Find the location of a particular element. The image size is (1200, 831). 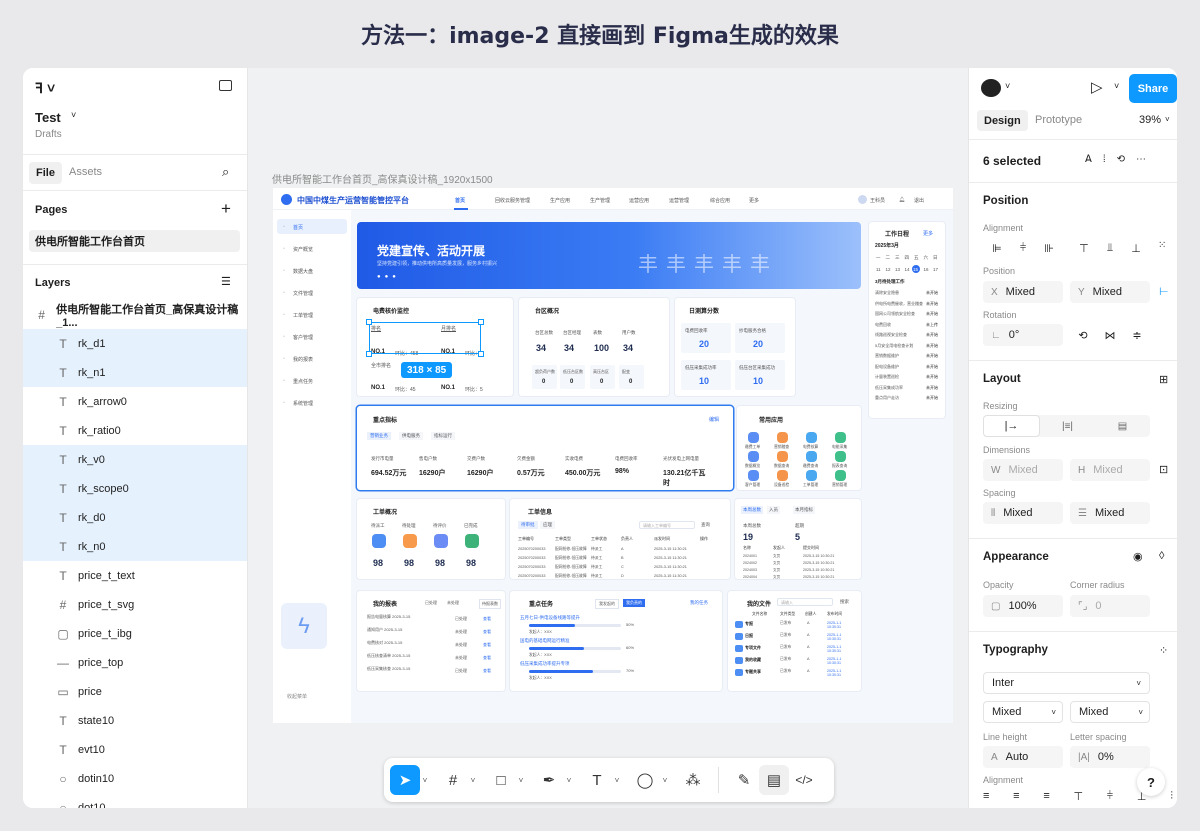

layer-row: ○ dotin10 is located at coordinates (135, 778).